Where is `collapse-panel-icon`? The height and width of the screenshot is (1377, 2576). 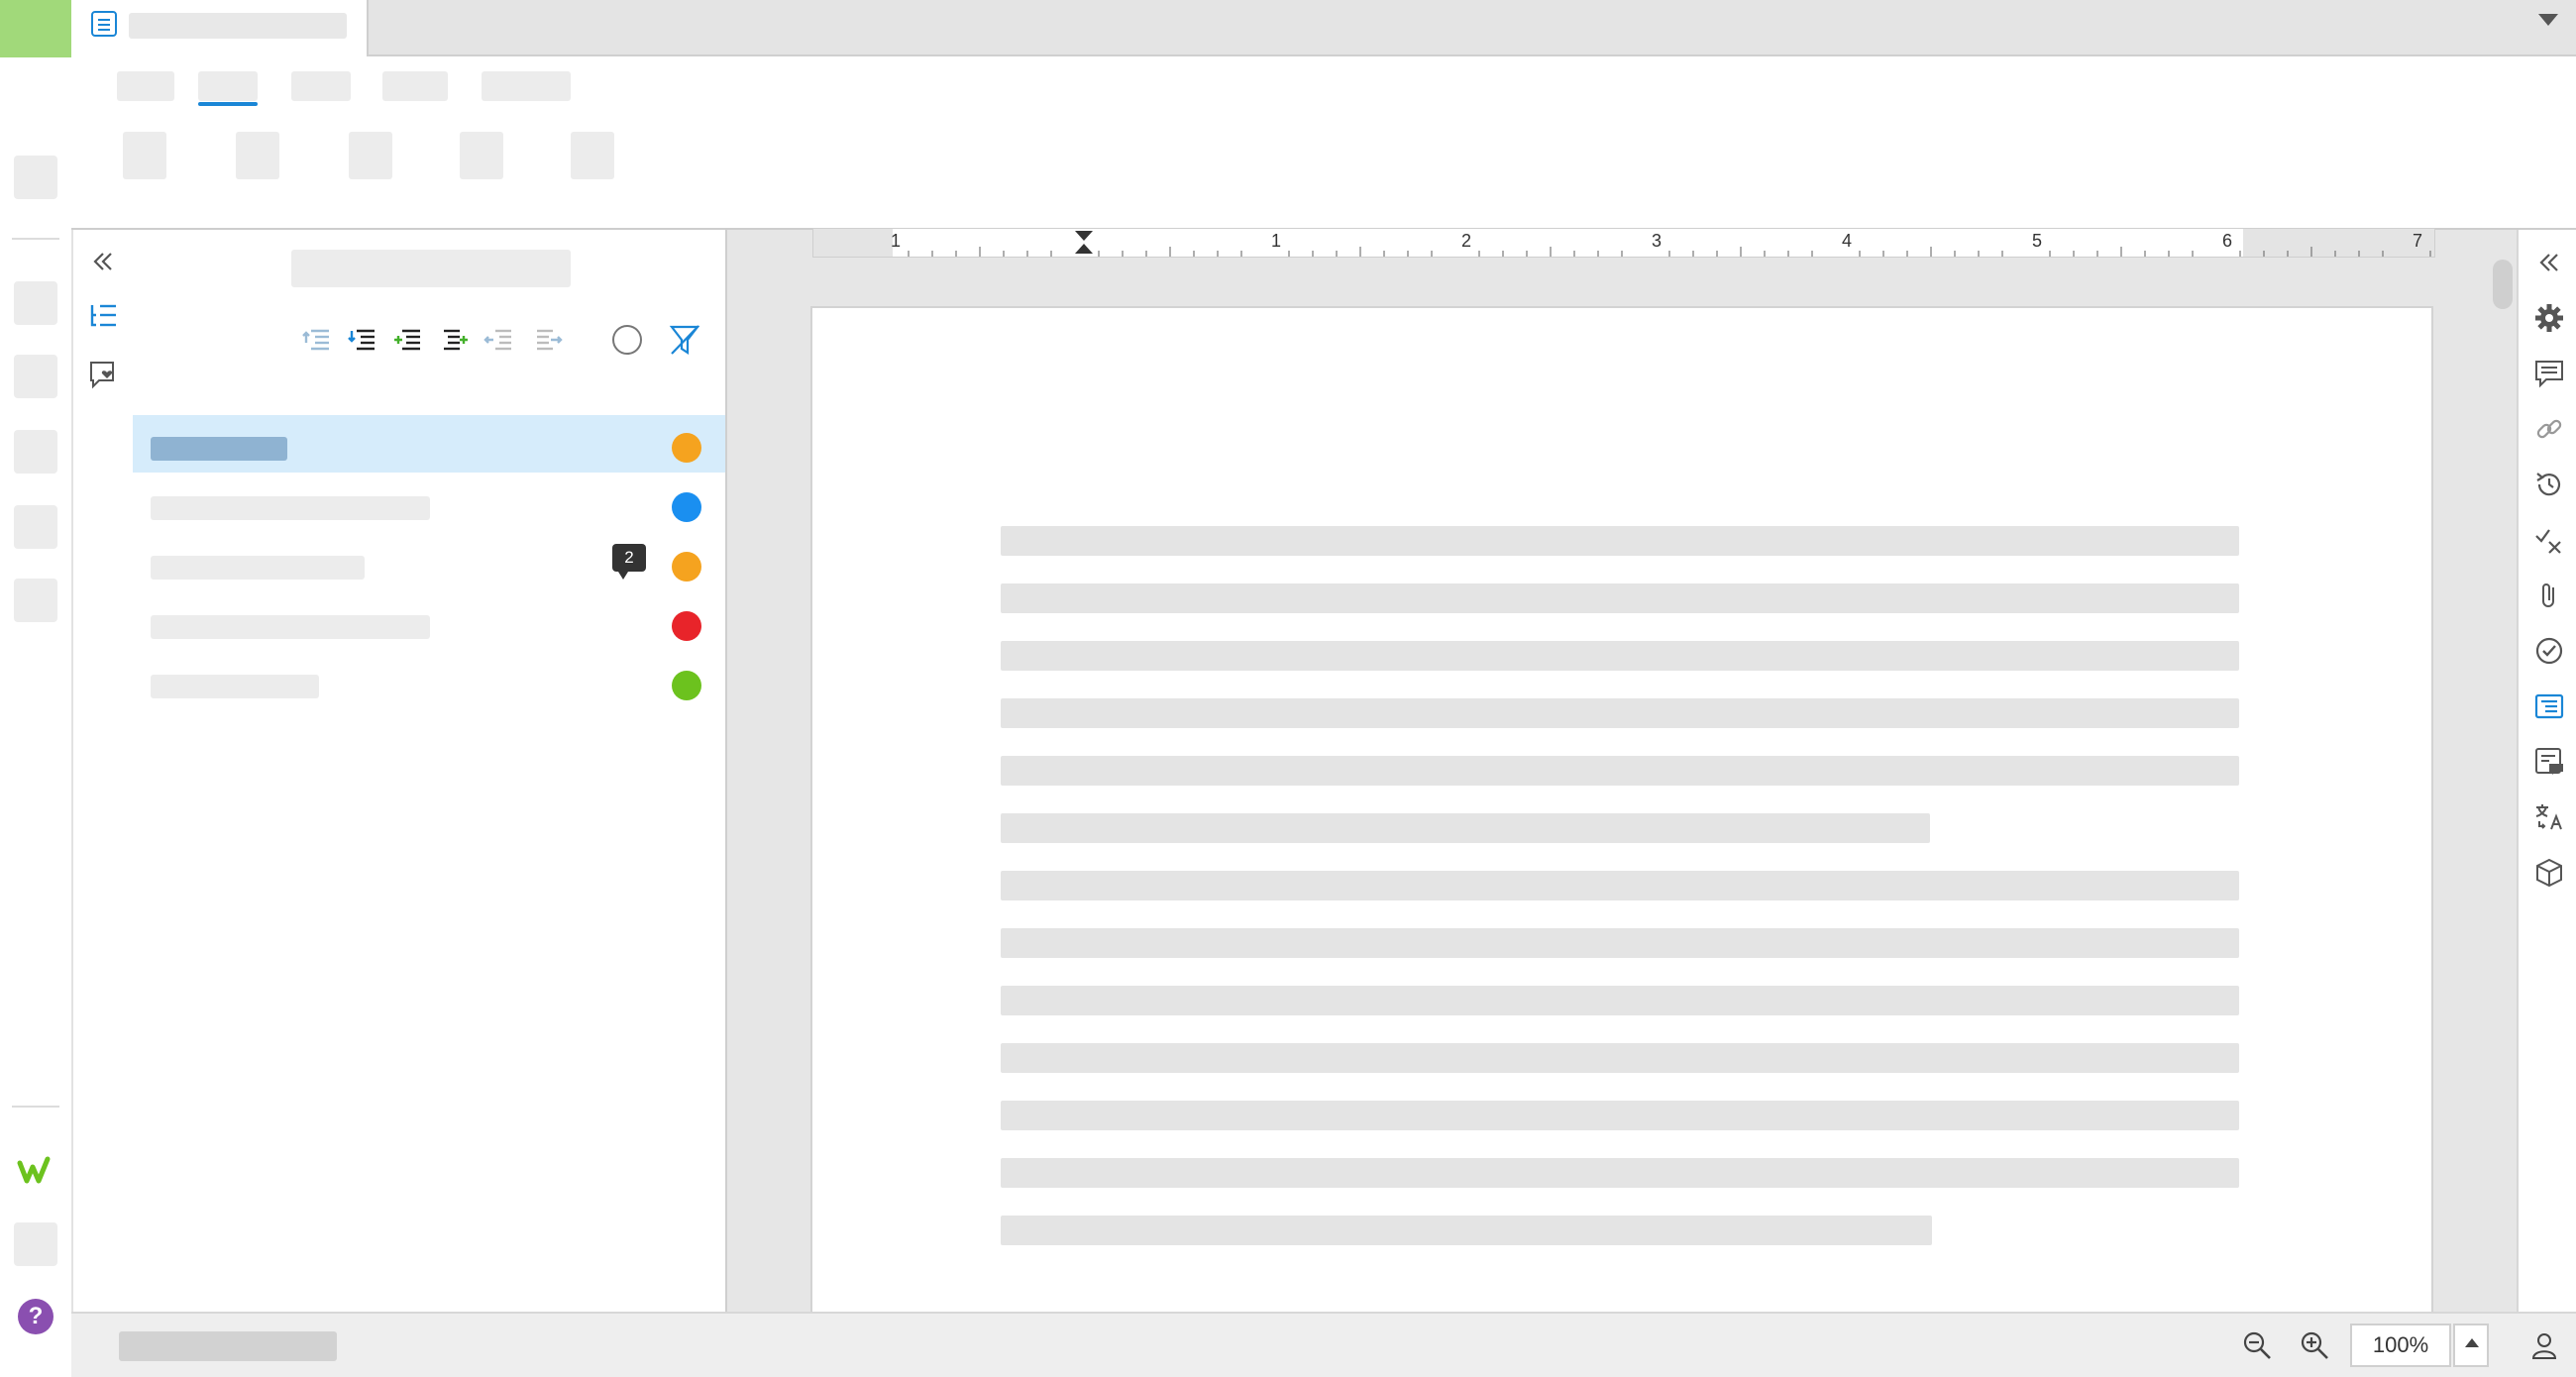 collapse-panel-icon is located at coordinates (103, 261).